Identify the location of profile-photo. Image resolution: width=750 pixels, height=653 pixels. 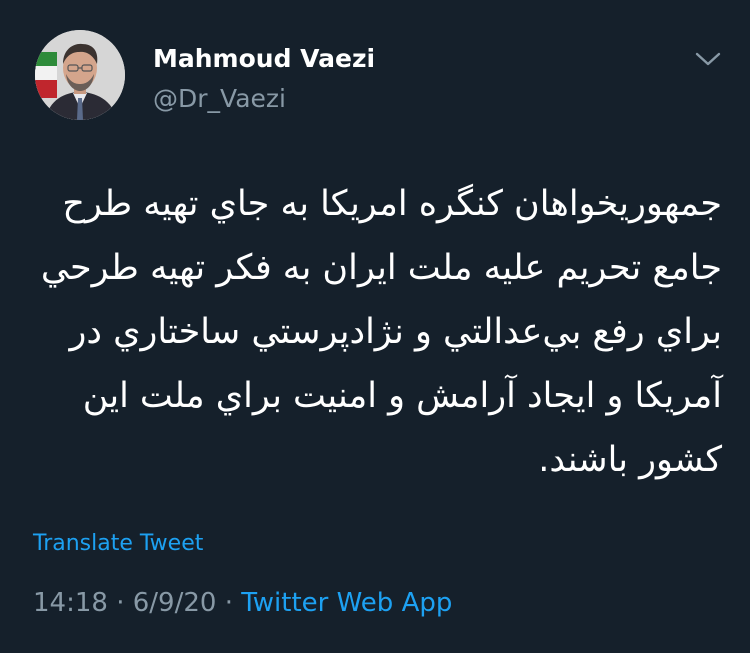
(80, 75).